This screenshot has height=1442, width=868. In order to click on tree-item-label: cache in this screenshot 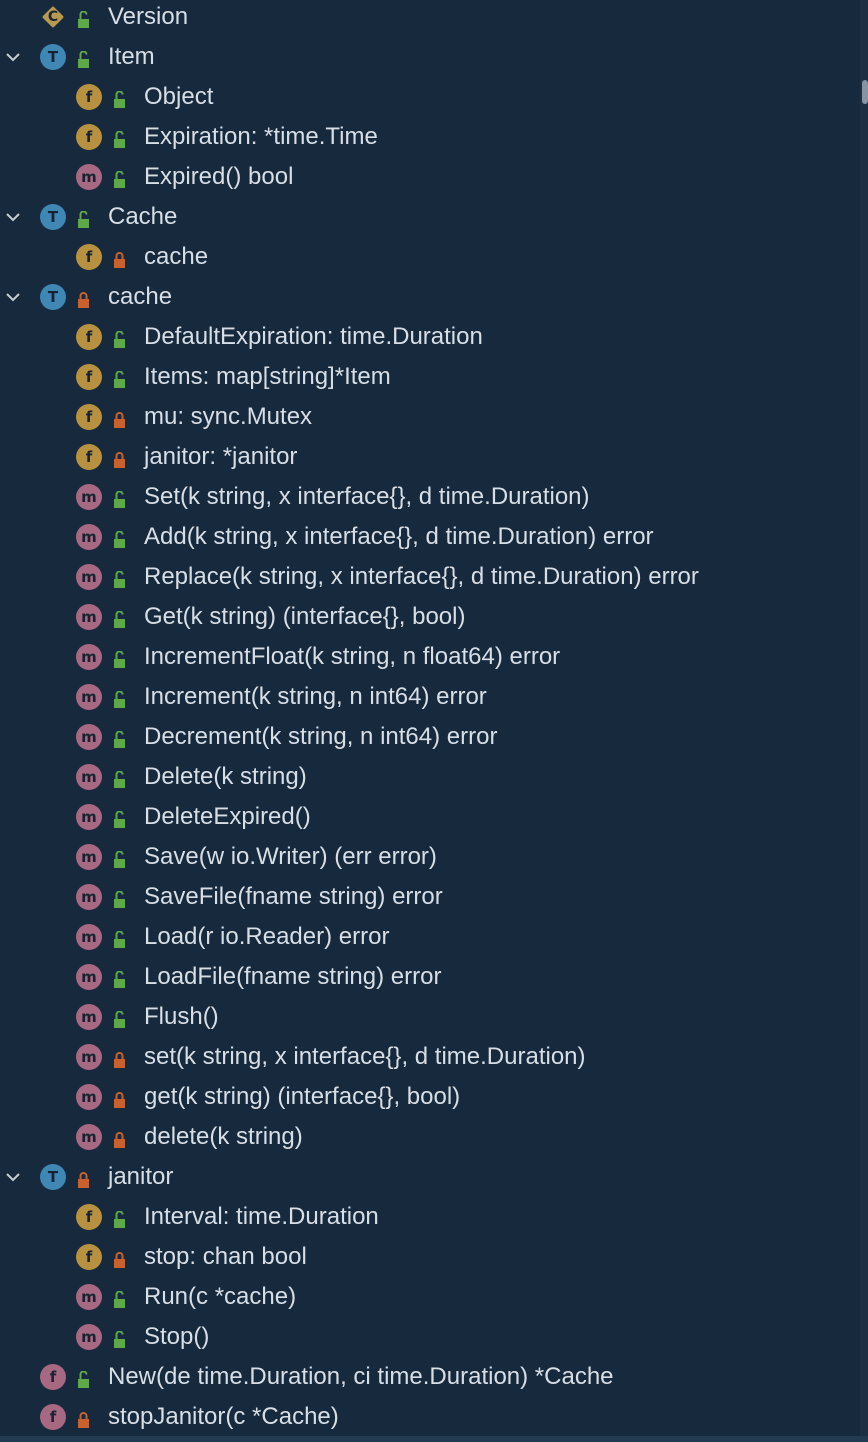, I will do `click(176, 256)`.